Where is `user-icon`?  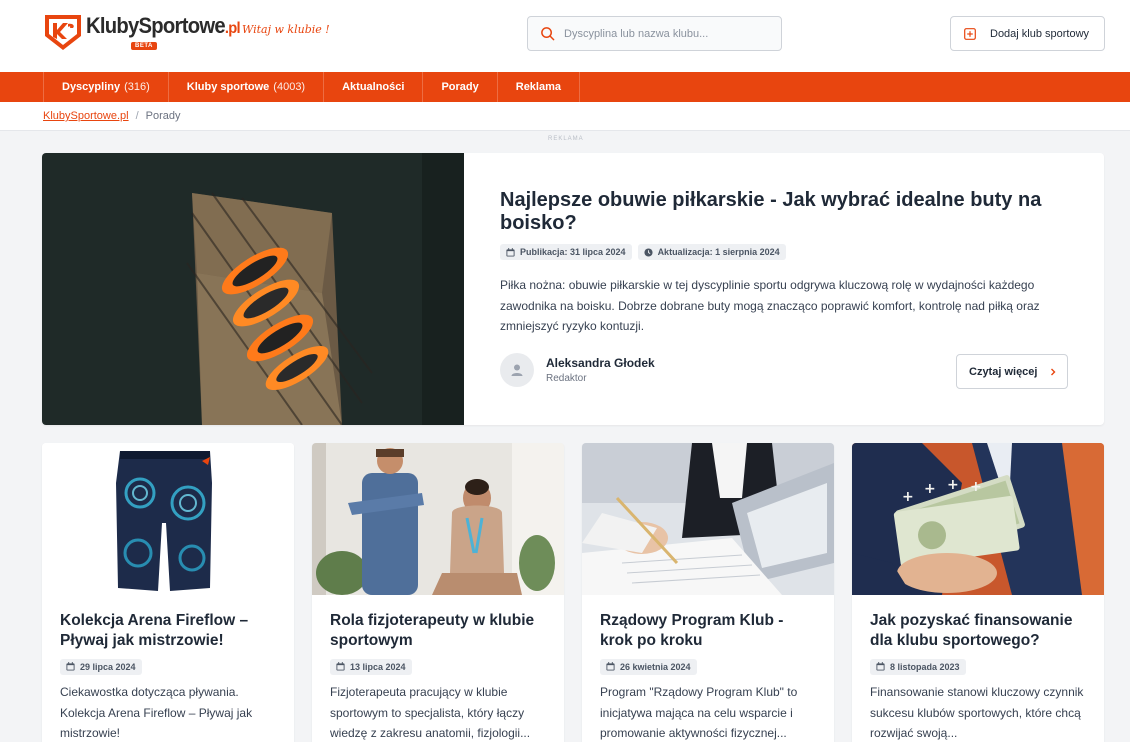
user-icon is located at coordinates (517, 370).